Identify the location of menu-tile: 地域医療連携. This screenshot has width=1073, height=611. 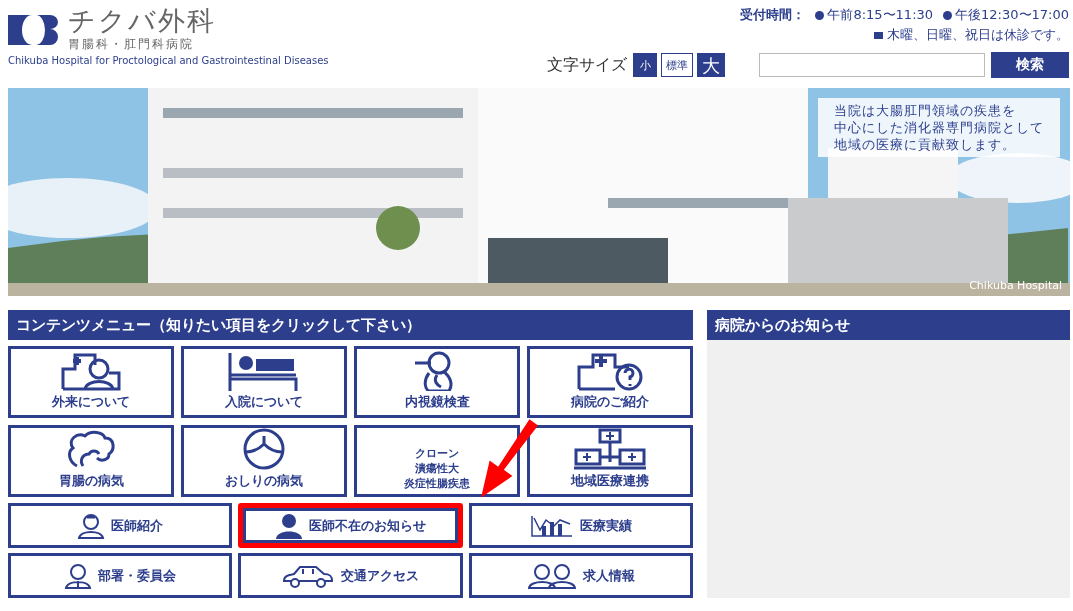
(610, 461).